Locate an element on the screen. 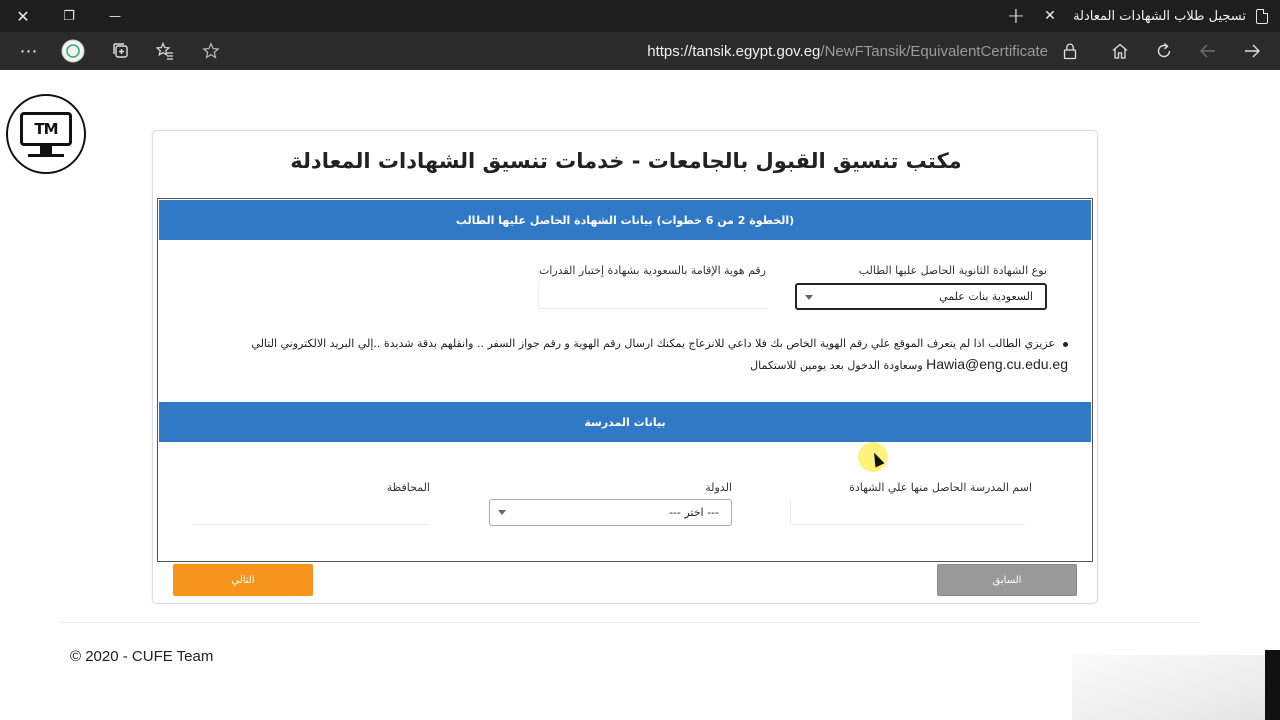  notice-email: Hawia@eng.cu.edu.eg is located at coordinates (997, 364).